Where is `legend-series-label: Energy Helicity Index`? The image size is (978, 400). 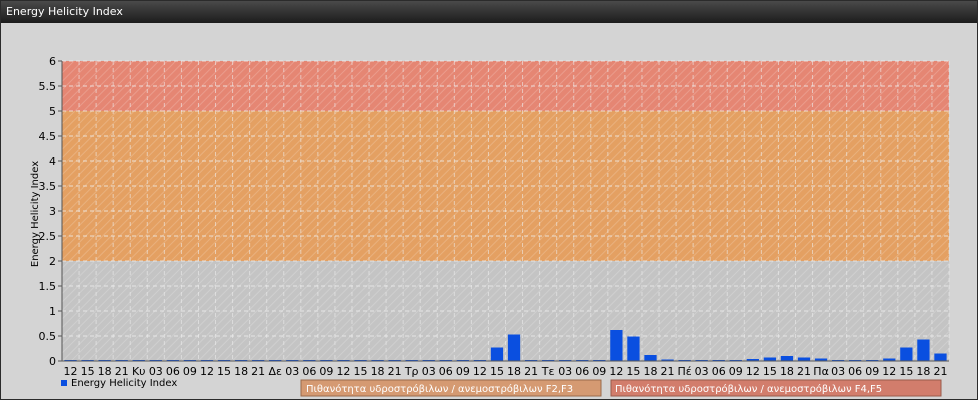 legend-series-label: Energy Helicity Index is located at coordinates (124, 383).